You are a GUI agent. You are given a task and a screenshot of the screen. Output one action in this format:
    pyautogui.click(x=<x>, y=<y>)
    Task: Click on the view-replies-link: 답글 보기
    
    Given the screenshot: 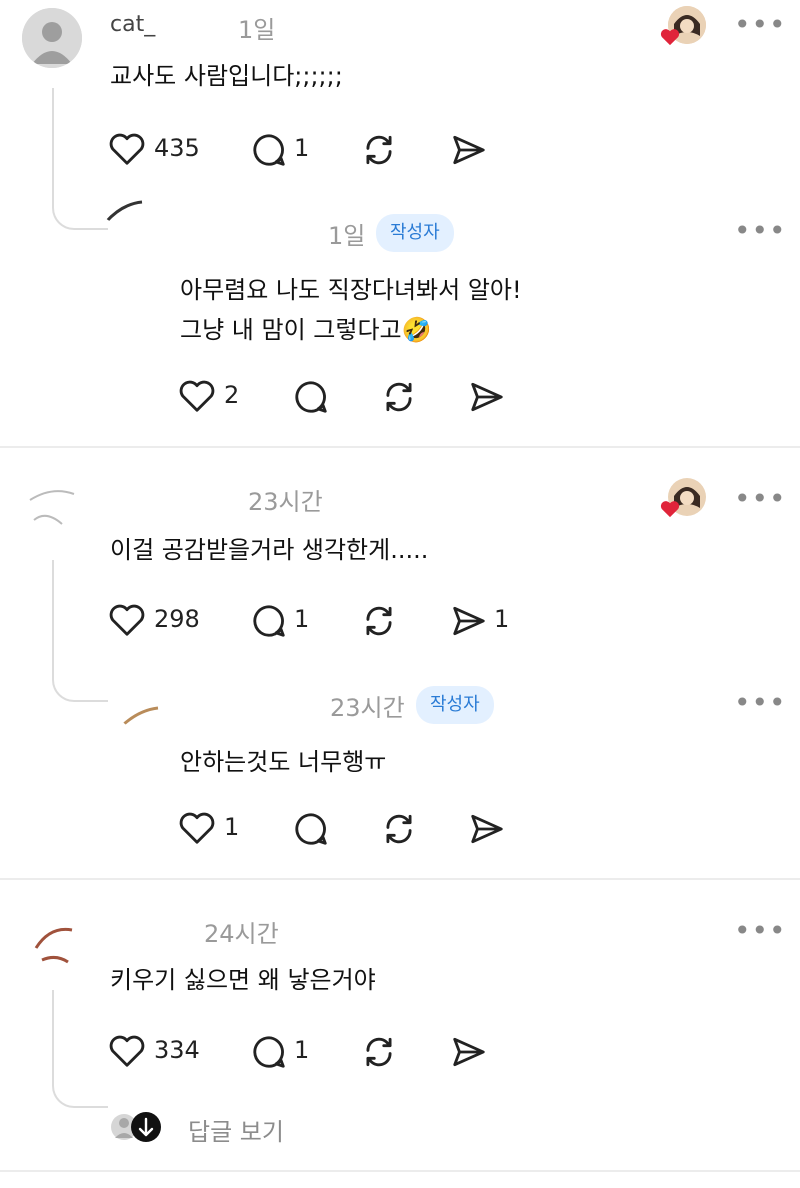 What is the action you would take?
    pyautogui.click(x=236, y=1129)
    